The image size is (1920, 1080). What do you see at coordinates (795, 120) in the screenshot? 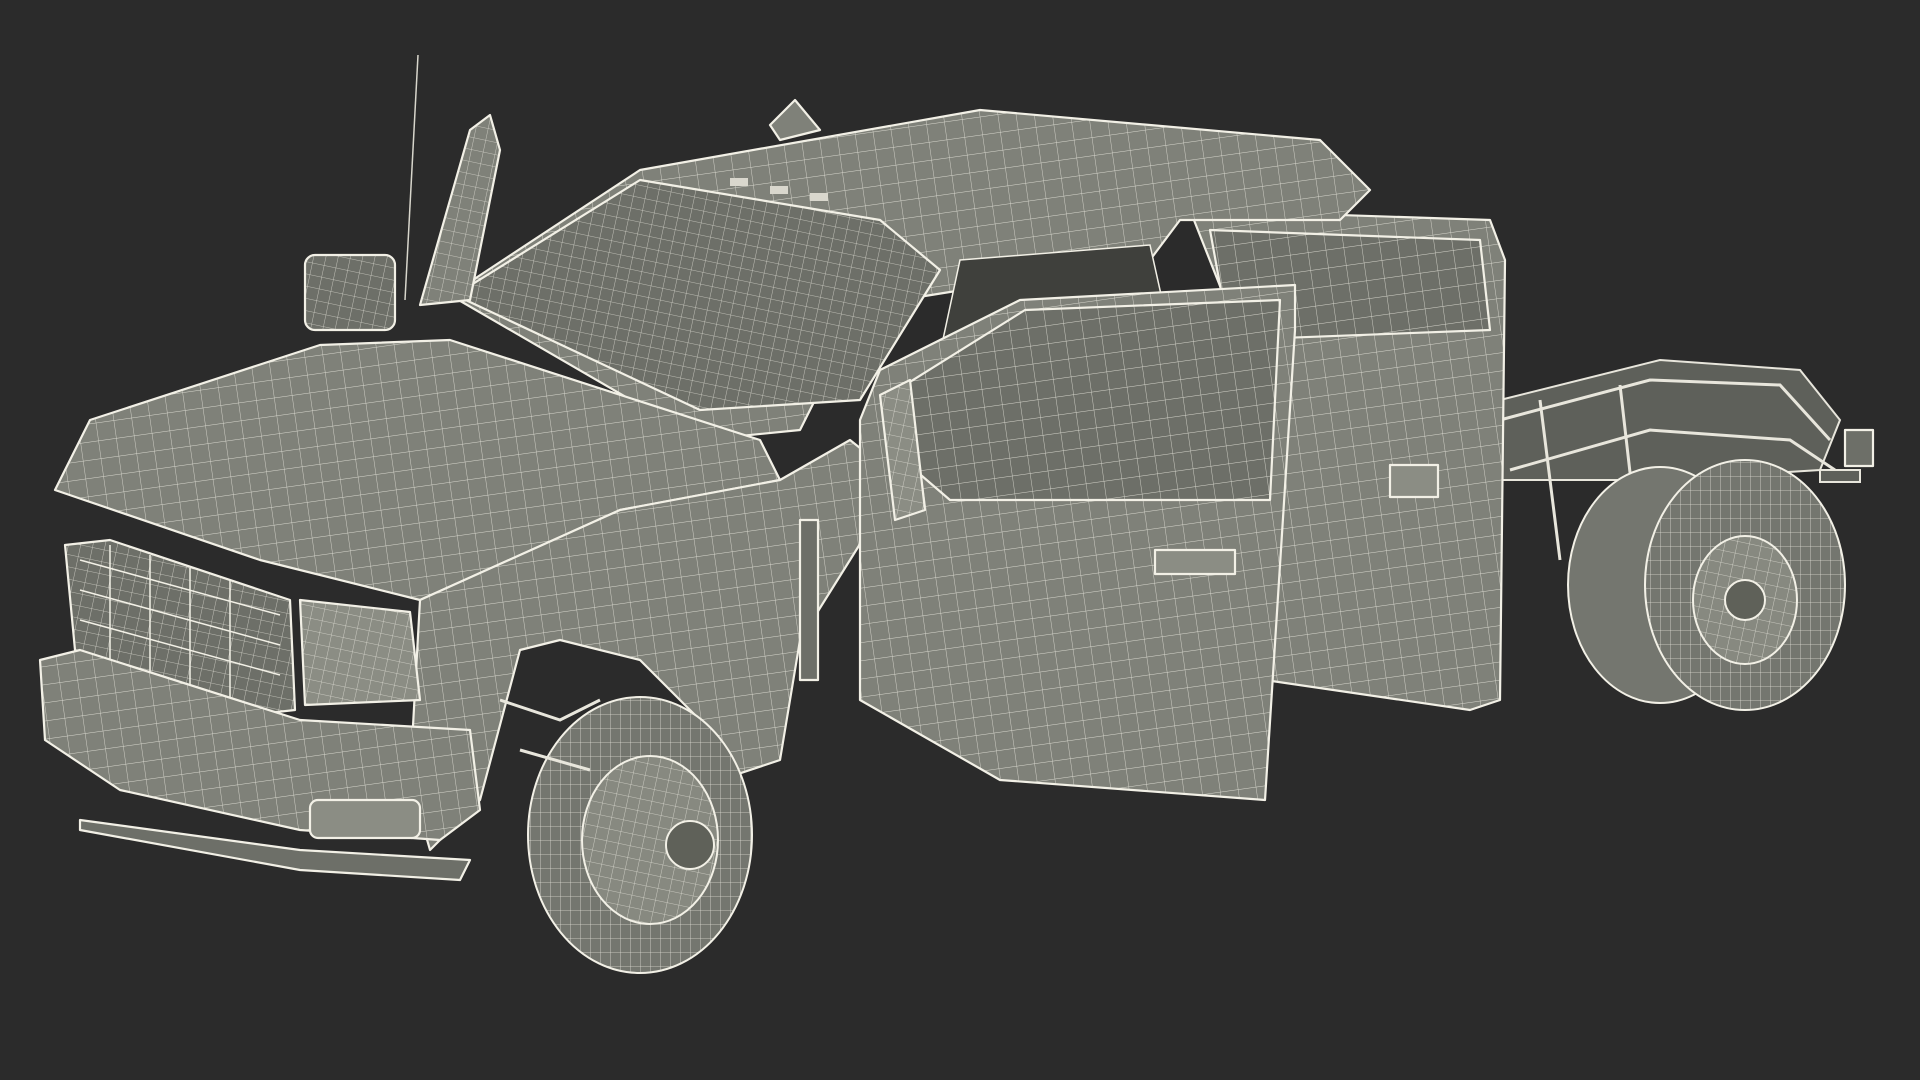
I see `side-mirror-right` at bounding box center [795, 120].